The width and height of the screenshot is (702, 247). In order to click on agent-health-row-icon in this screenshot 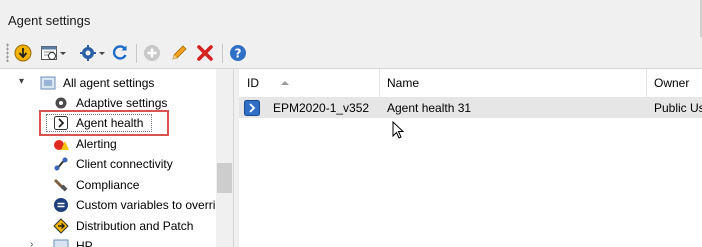, I will do `click(252, 108)`.